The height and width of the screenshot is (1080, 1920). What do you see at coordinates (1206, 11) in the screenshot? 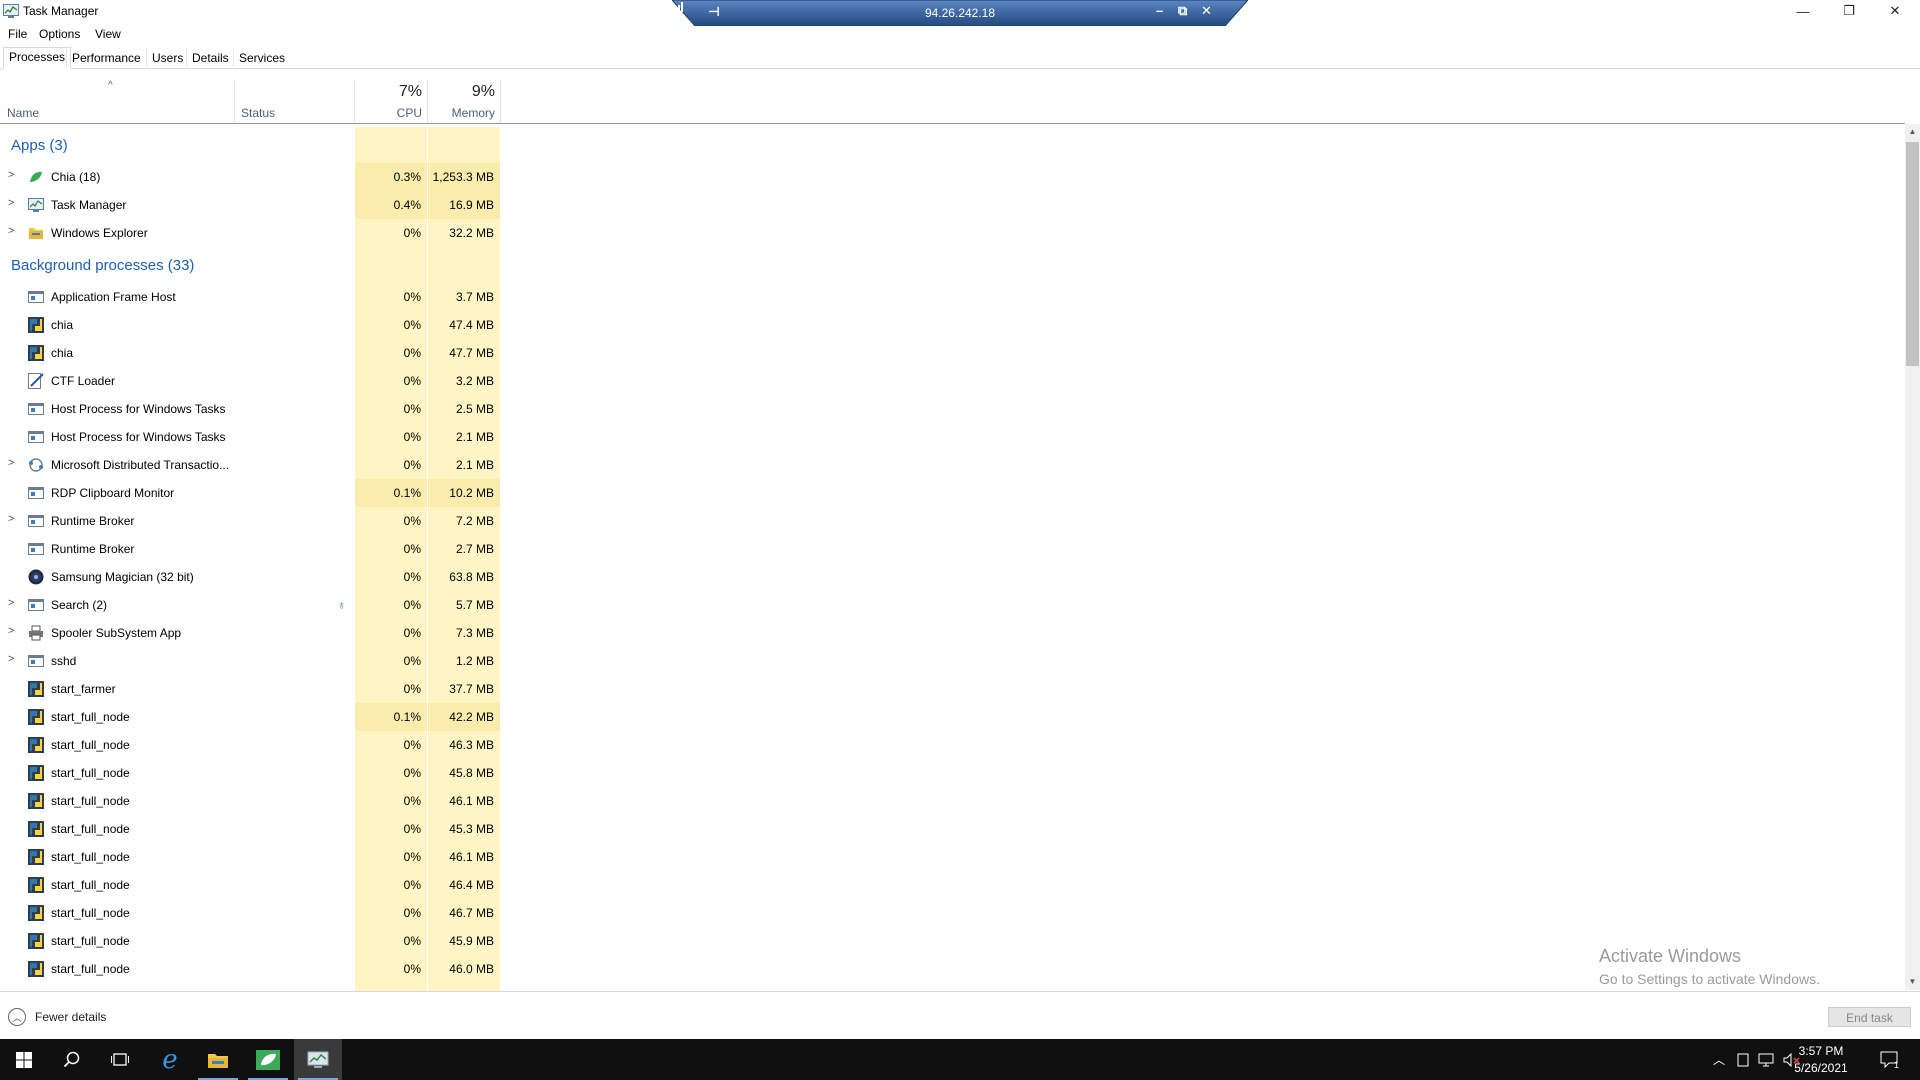
I see `rdp-close-button: ✕` at bounding box center [1206, 11].